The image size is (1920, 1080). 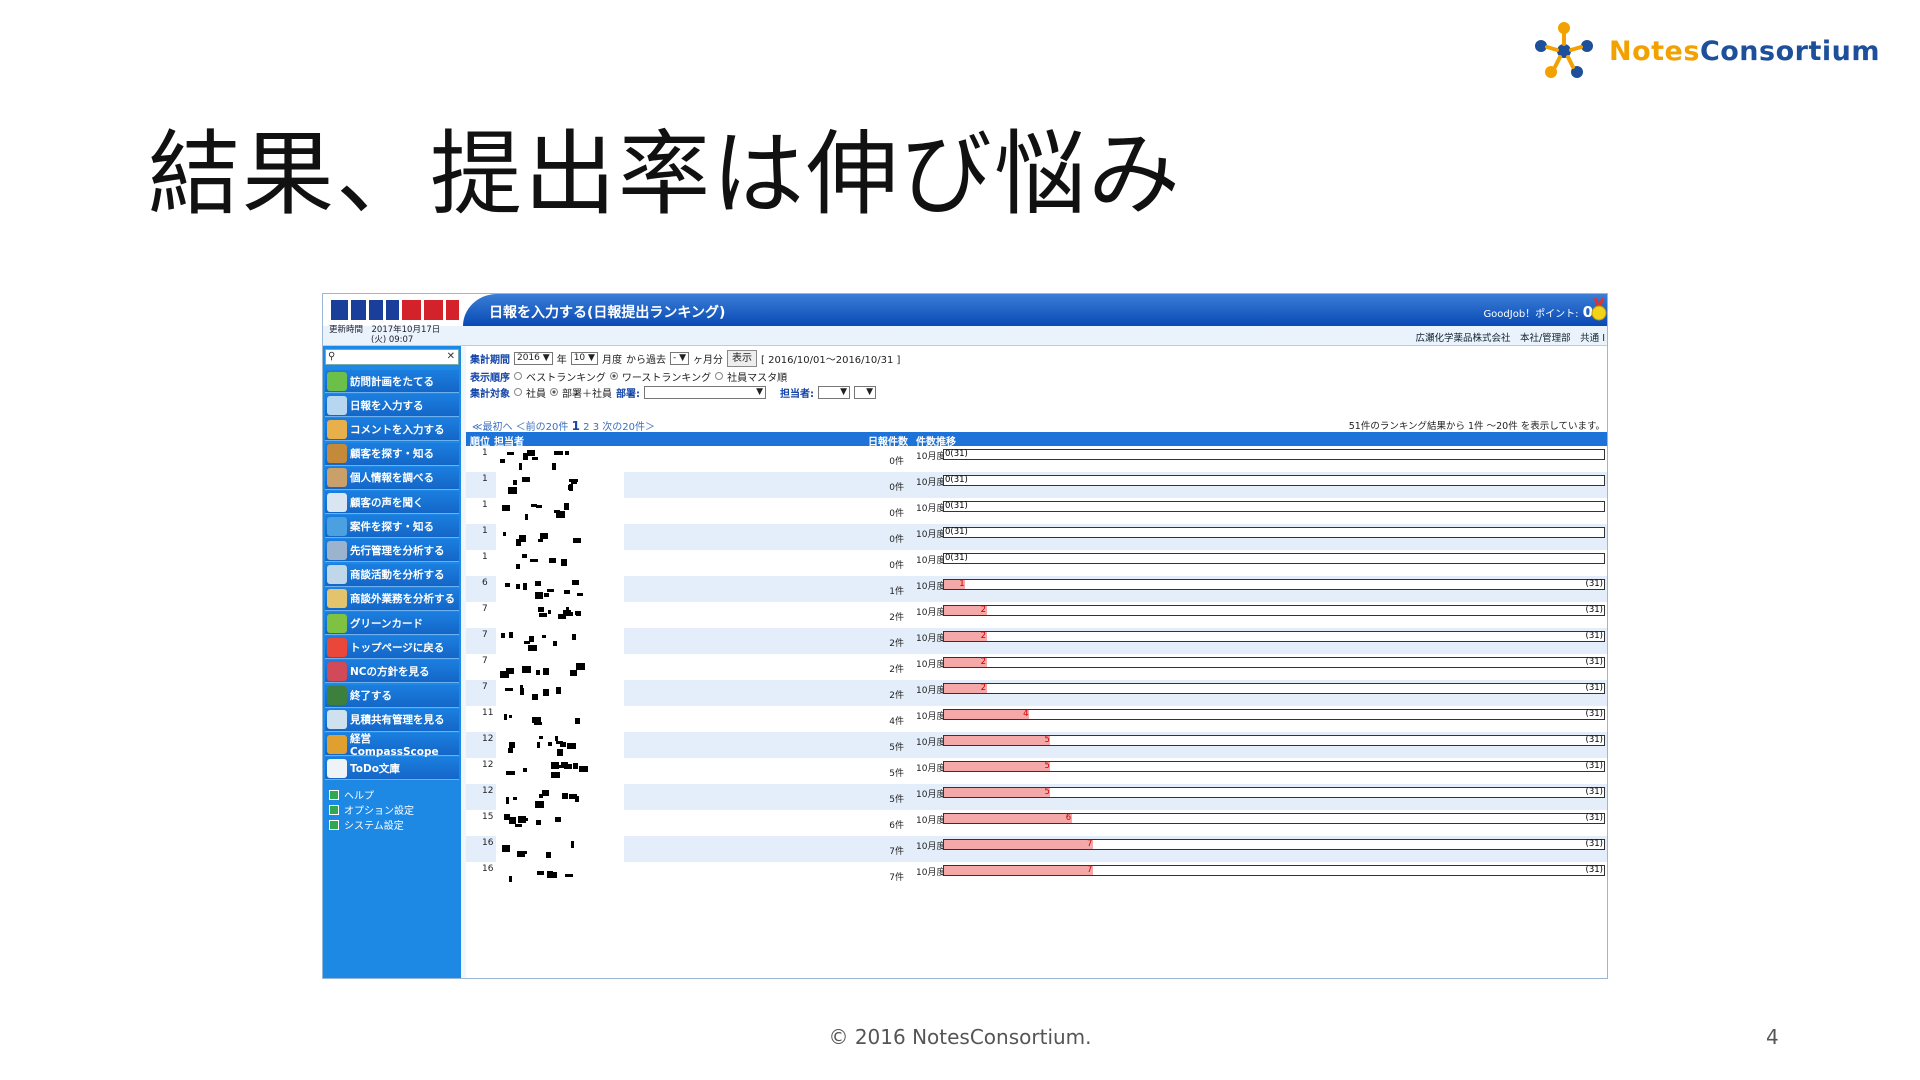 I want to click on month-select: 10 ▼, so click(x=584, y=358).